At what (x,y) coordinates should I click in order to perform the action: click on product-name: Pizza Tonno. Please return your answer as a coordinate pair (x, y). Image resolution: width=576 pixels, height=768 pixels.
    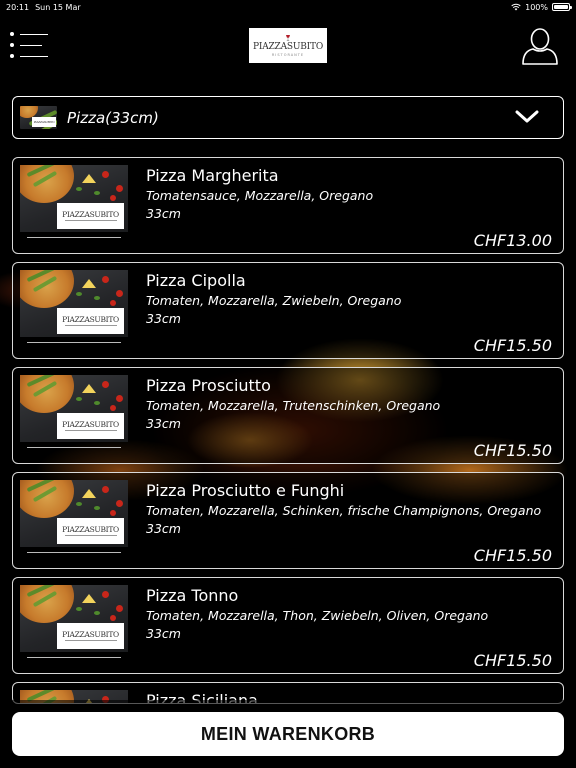
    Looking at the image, I should click on (192, 595).